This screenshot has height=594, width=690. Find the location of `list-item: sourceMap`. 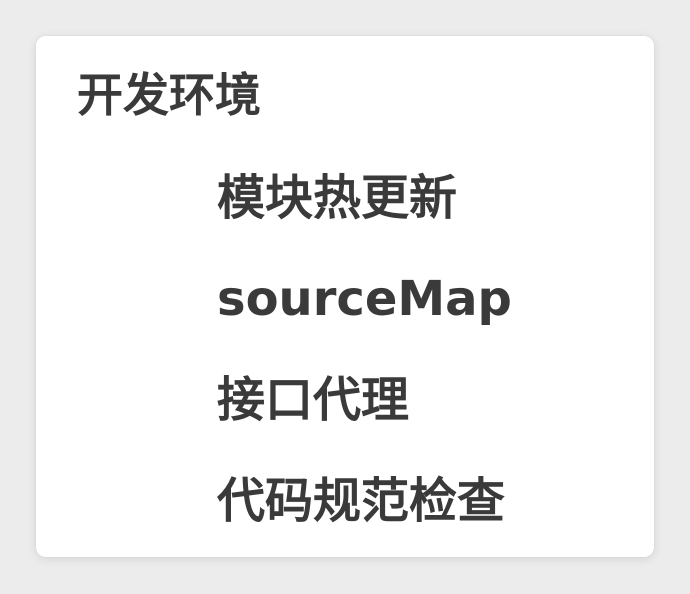

list-item: sourceMap is located at coordinates (364, 299).